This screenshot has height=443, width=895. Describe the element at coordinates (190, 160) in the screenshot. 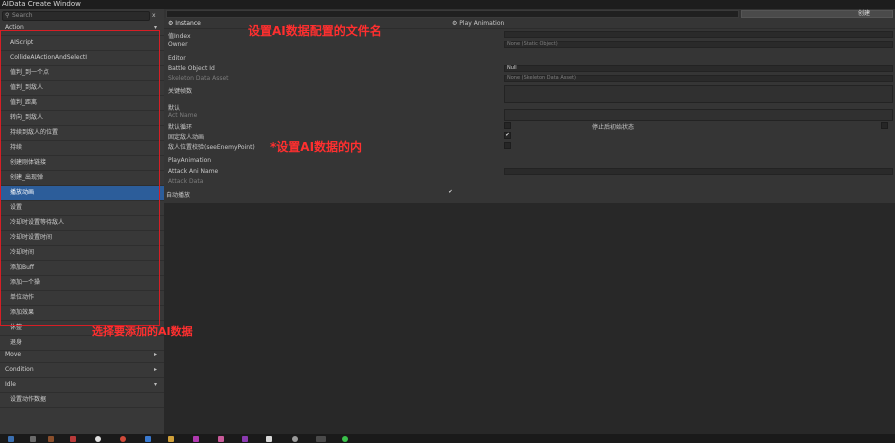

I see `play-animation-heading: PlayAnimation` at that location.